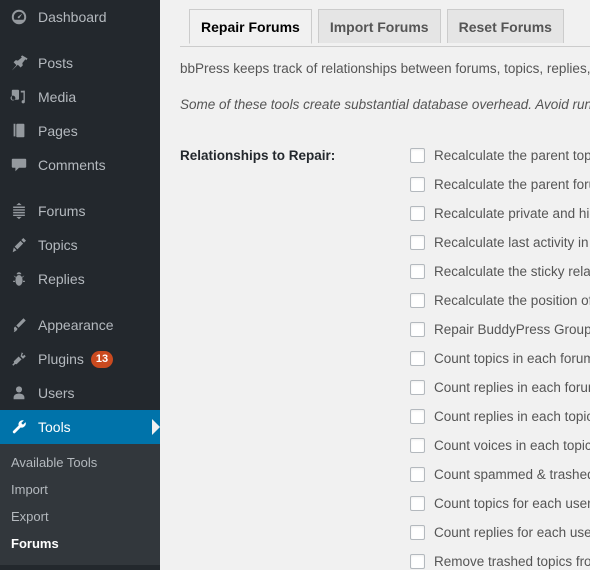  I want to click on sidebar-item-label: Pages, so click(58, 131).